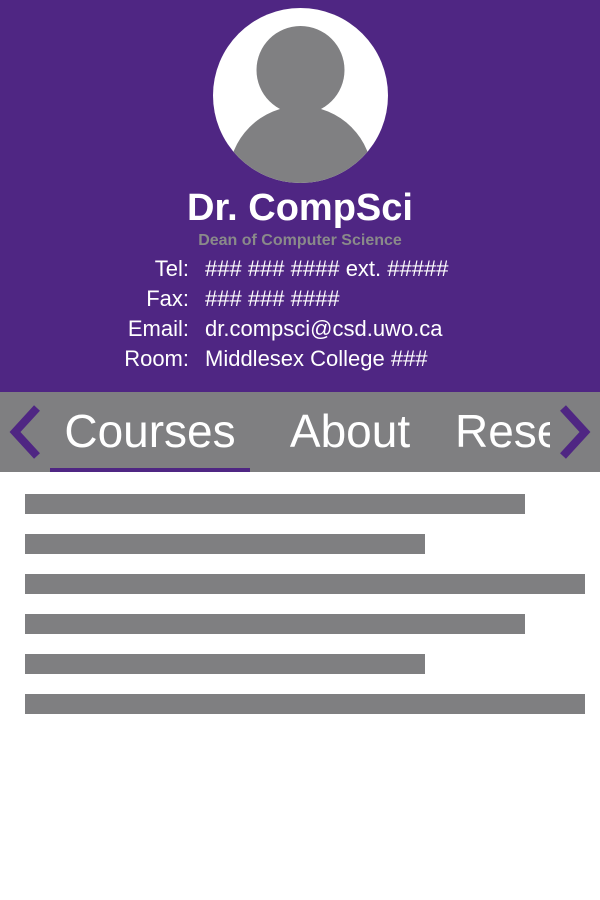 The width and height of the screenshot is (600, 900). I want to click on contact-row-room: Room: Middlesex College ###, so click(300, 359).